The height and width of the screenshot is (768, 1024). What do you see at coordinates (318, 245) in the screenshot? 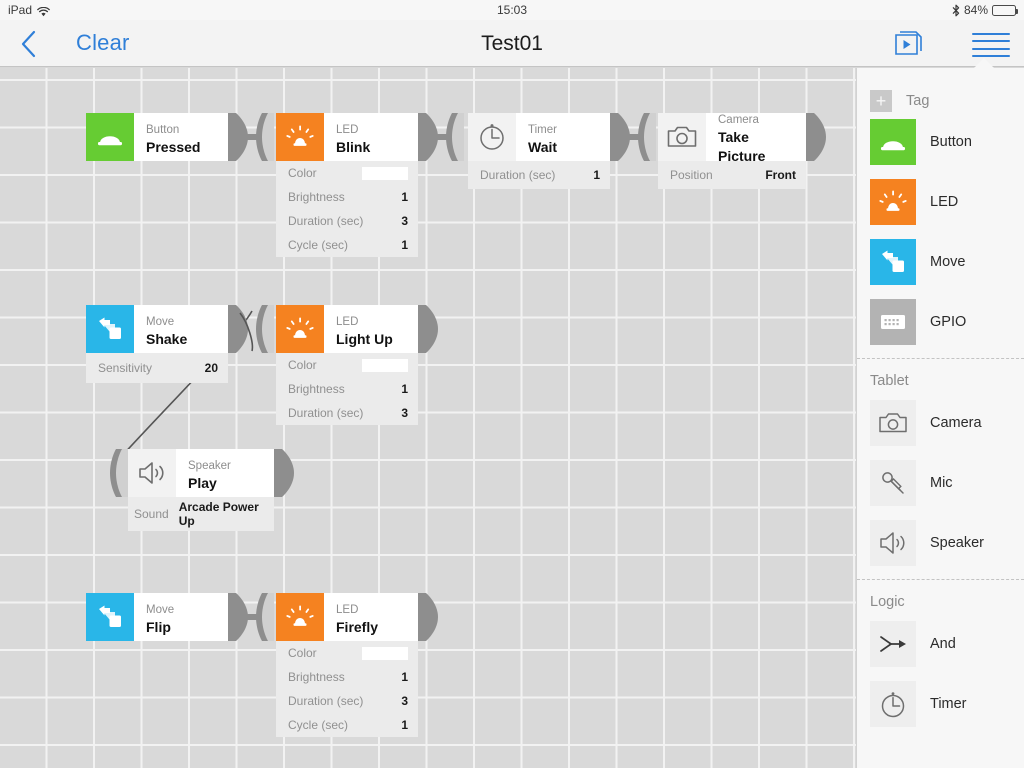
I see `param-key: Cycle (sec)` at bounding box center [318, 245].